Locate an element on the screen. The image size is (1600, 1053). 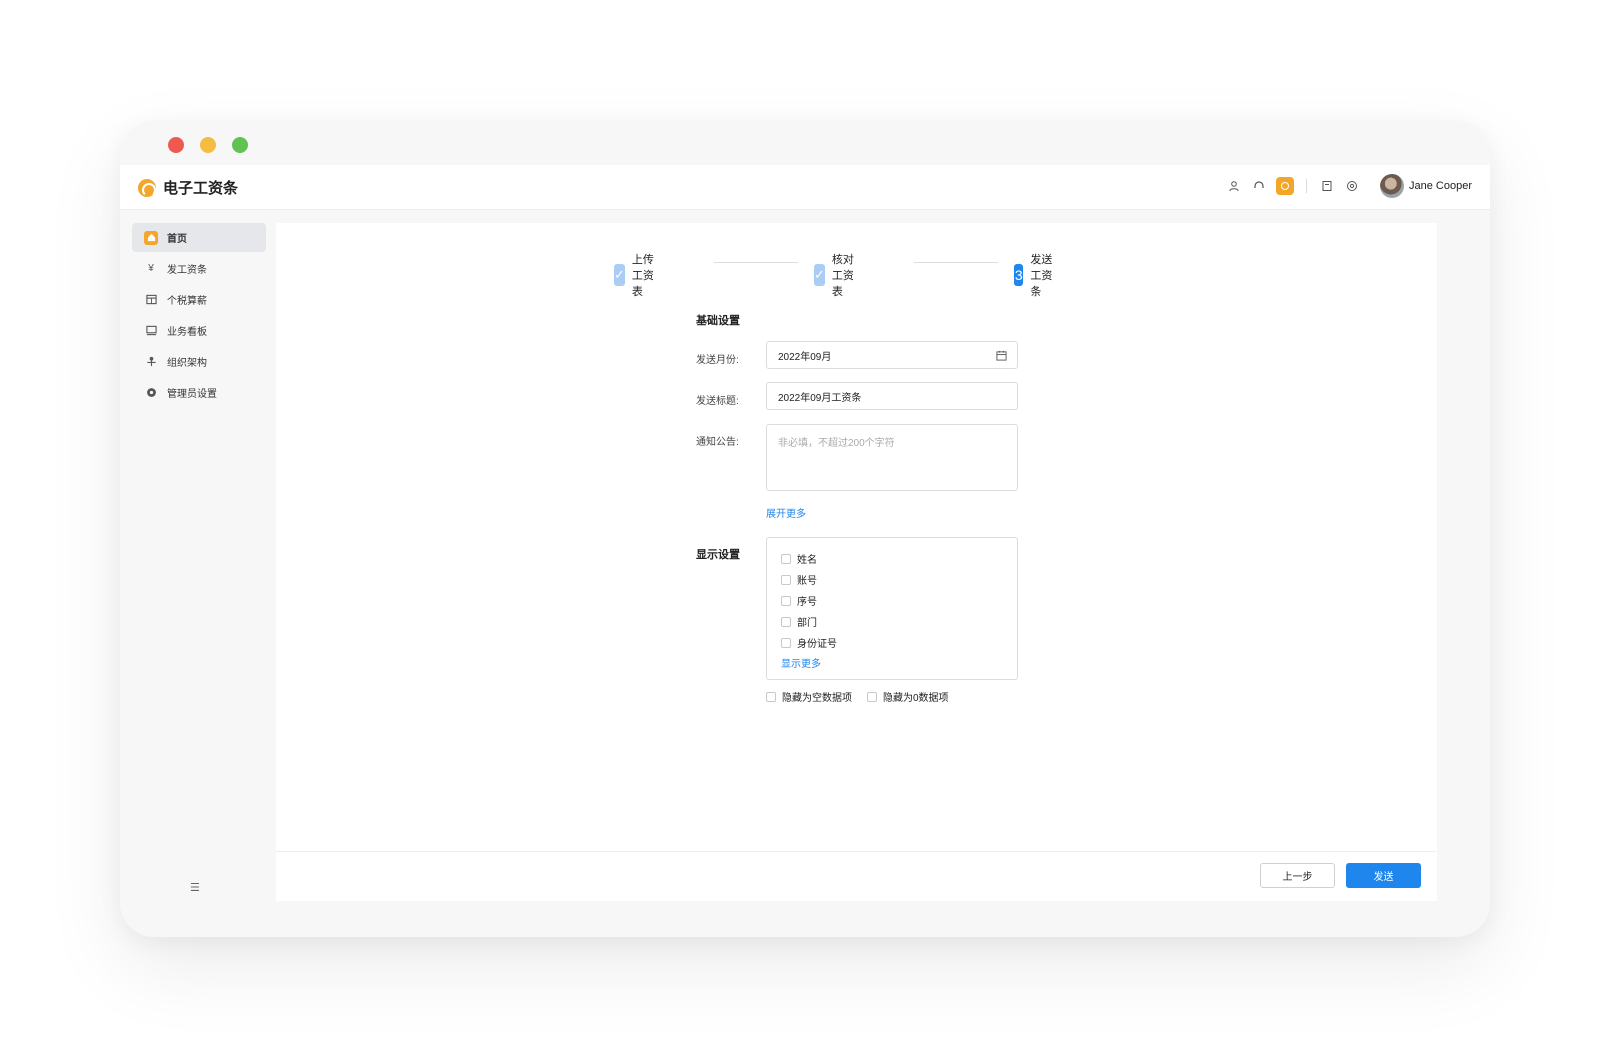
checkbox-label: 序号 is located at coordinates (807, 602).